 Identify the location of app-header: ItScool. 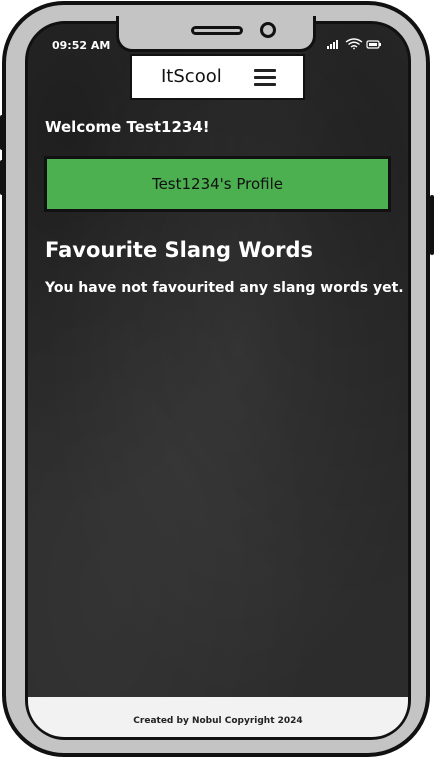
(217, 77).